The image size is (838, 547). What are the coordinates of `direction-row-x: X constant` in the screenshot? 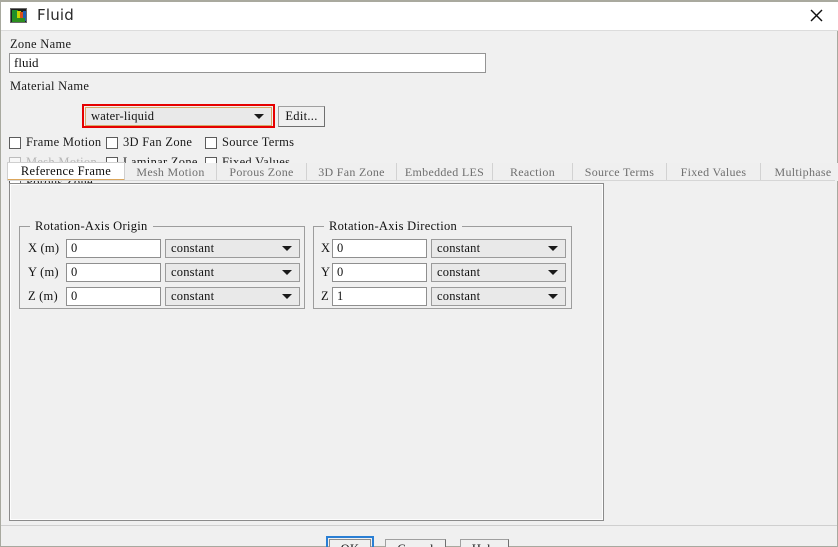 It's located at (443, 248).